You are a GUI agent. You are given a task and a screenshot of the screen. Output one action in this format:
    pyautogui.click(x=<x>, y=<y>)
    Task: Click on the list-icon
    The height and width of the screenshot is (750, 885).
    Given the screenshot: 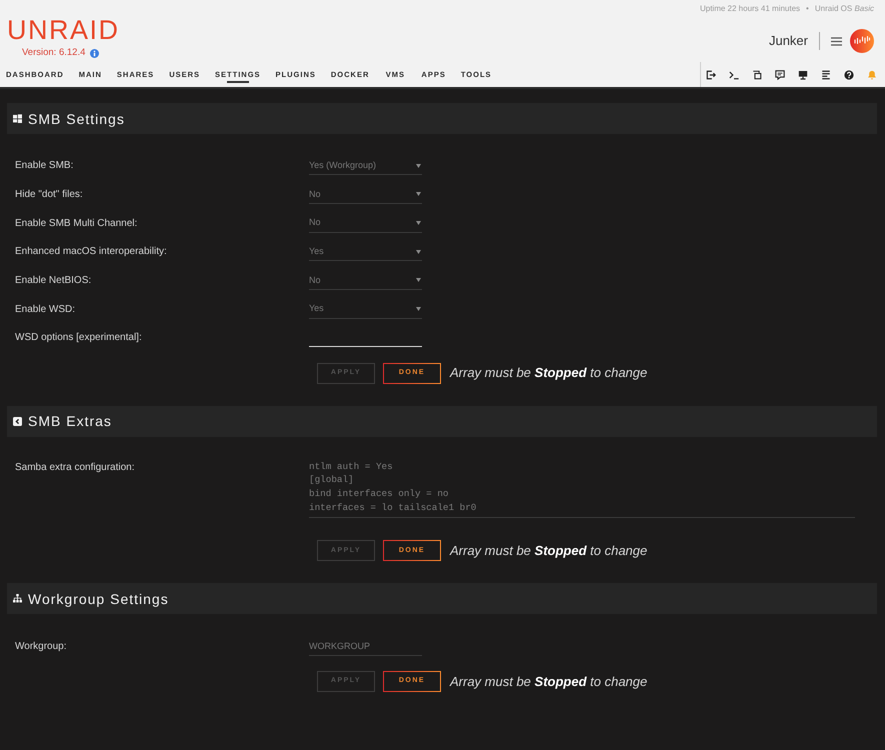 What is the action you would take?
    pyautogui.click(x=826, y=75)
    